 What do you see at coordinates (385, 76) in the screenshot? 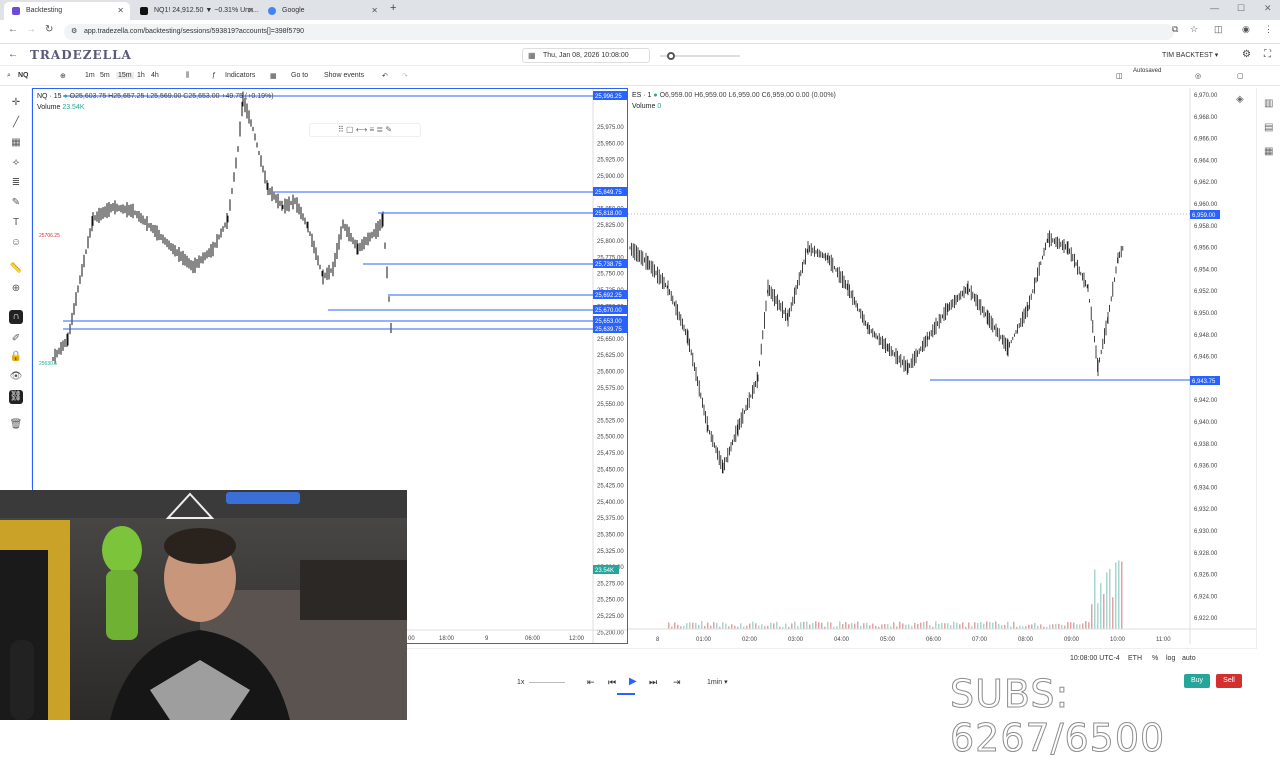
I see `undo-icon: ↶` at bounding box center [385, 76].